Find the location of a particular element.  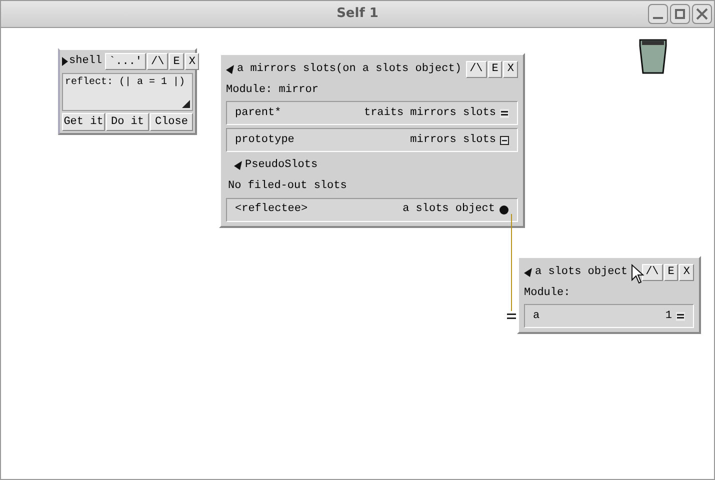

outliner-title: a mirrors slots(on a slots object) is located at coordinates (349, 69).